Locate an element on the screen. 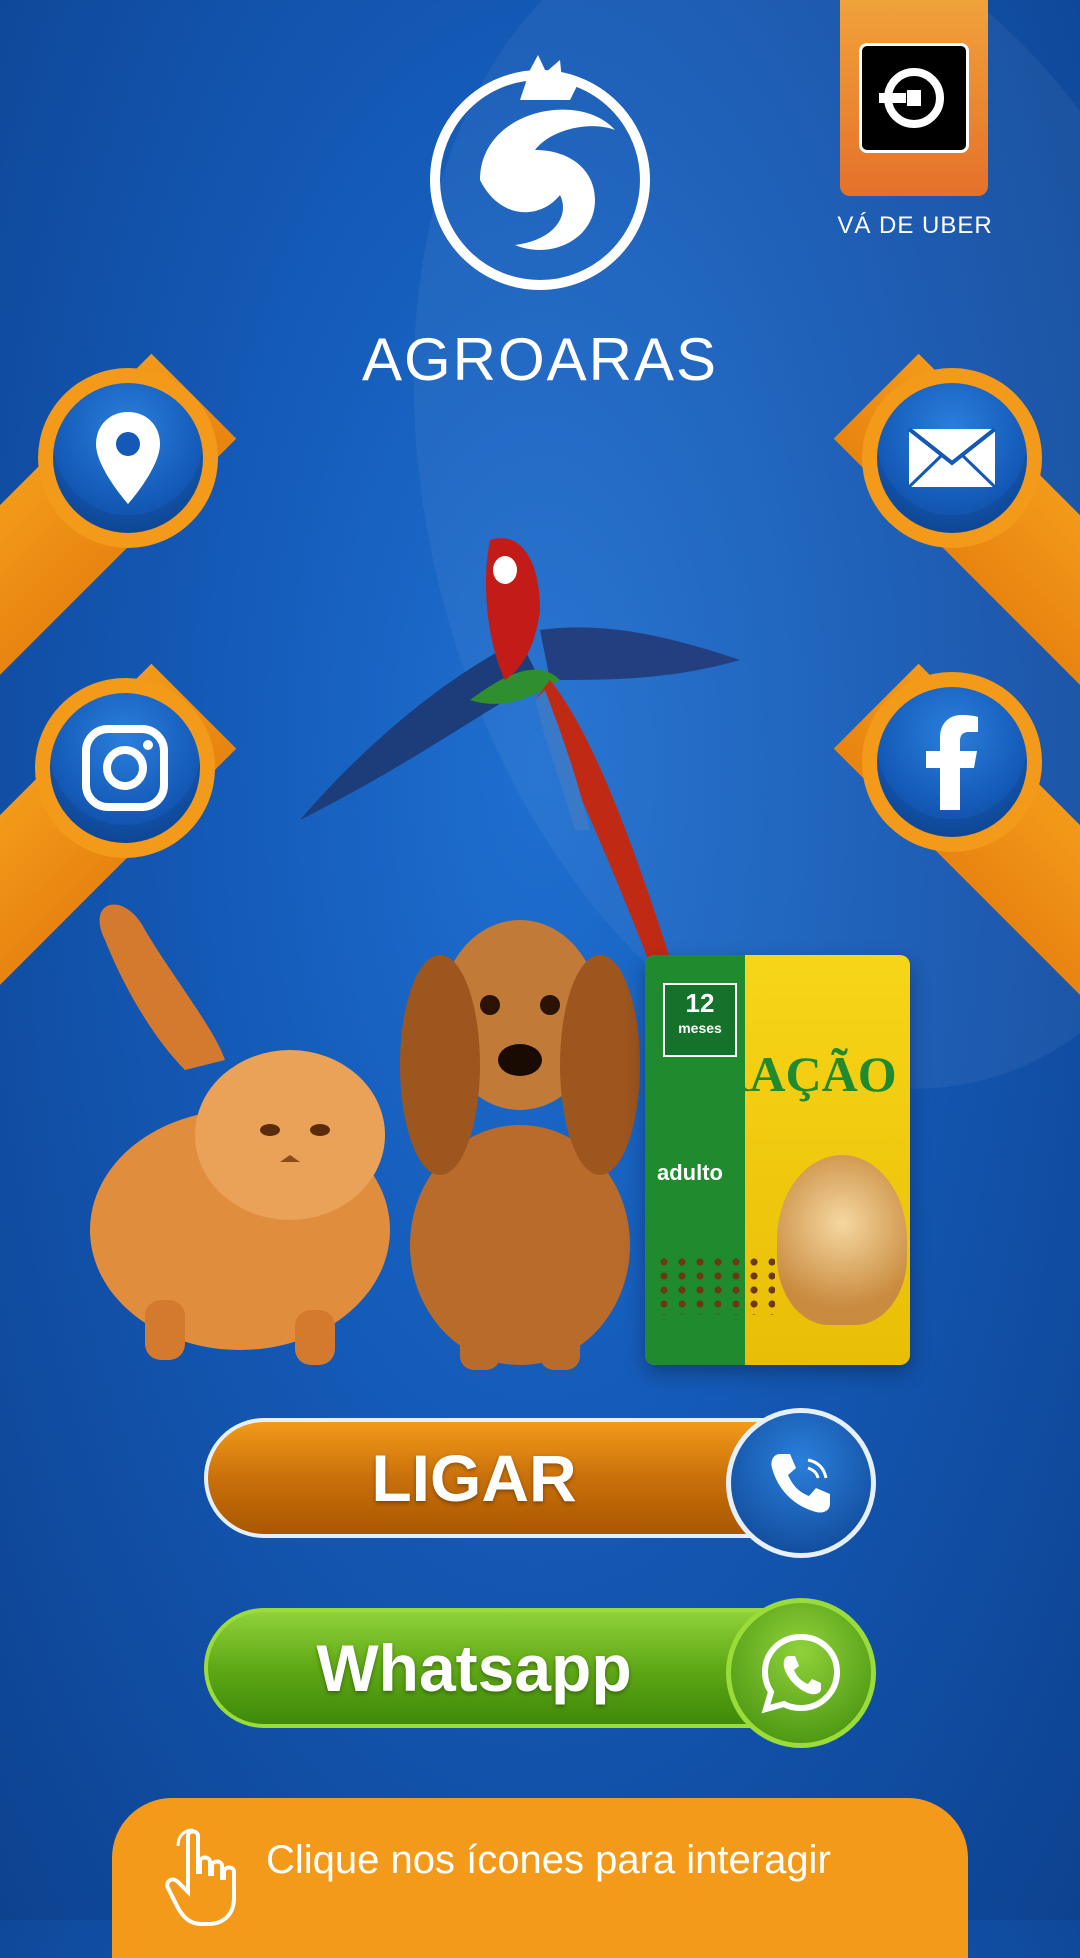  location-pin-icon is located at coordinates (128, 458).